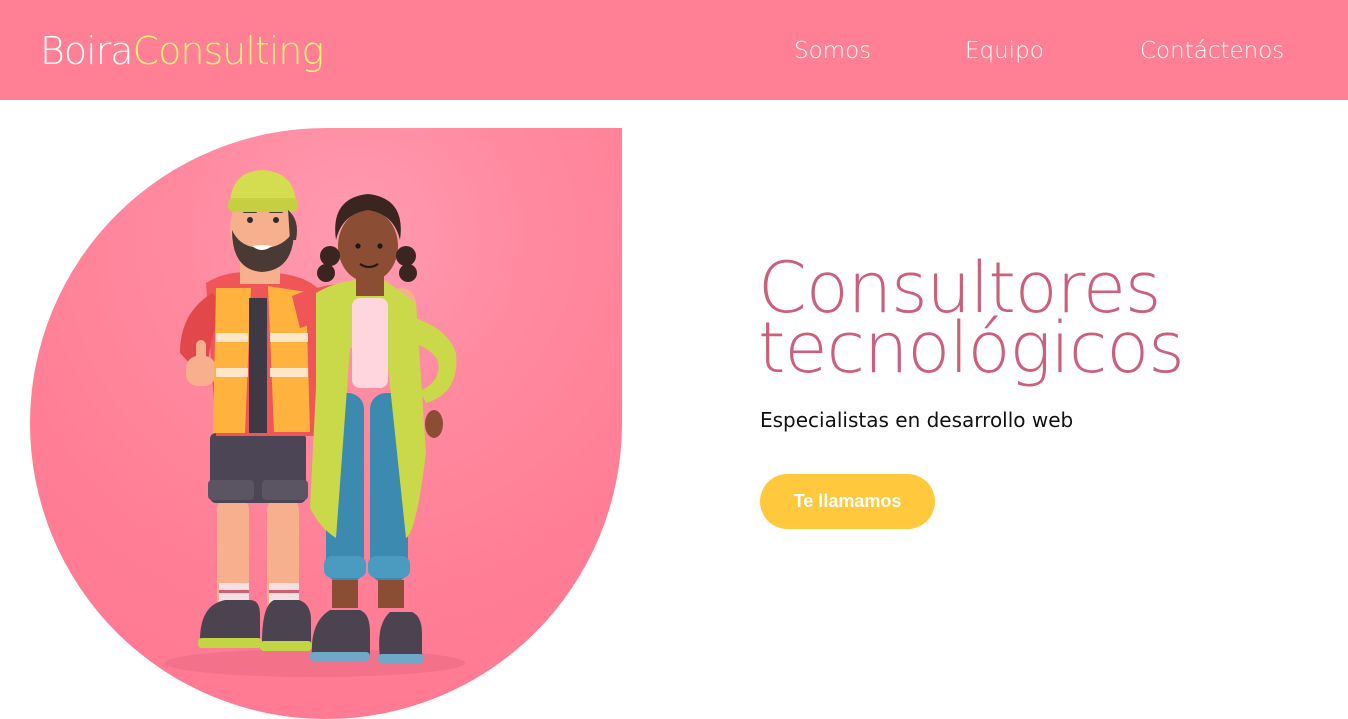 The width and height of the screenshot is (1348, 719). Describe the element at coordinates (87, 51) in the screenshot. I see `logo-text-primary: Boira` at that location.